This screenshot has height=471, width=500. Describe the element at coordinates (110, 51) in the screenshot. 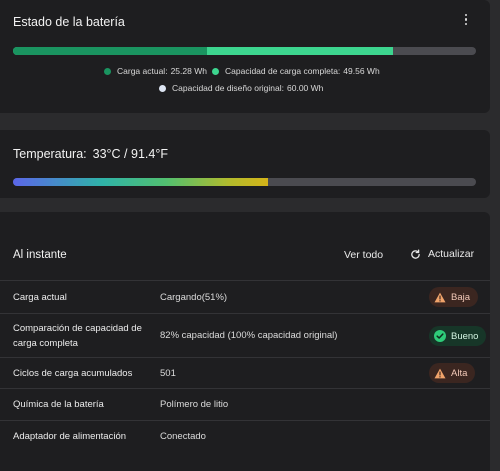

I see `current-charge-segment` at that location.